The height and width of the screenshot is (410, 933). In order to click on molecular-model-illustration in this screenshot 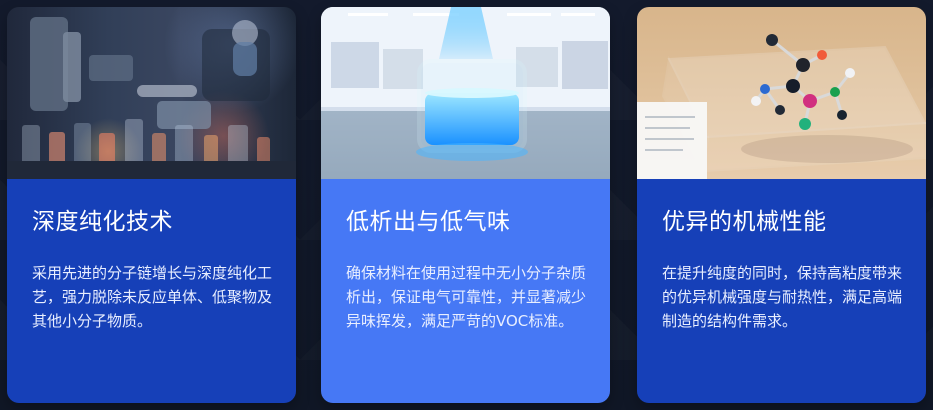, I will do `click(781, 106)`.